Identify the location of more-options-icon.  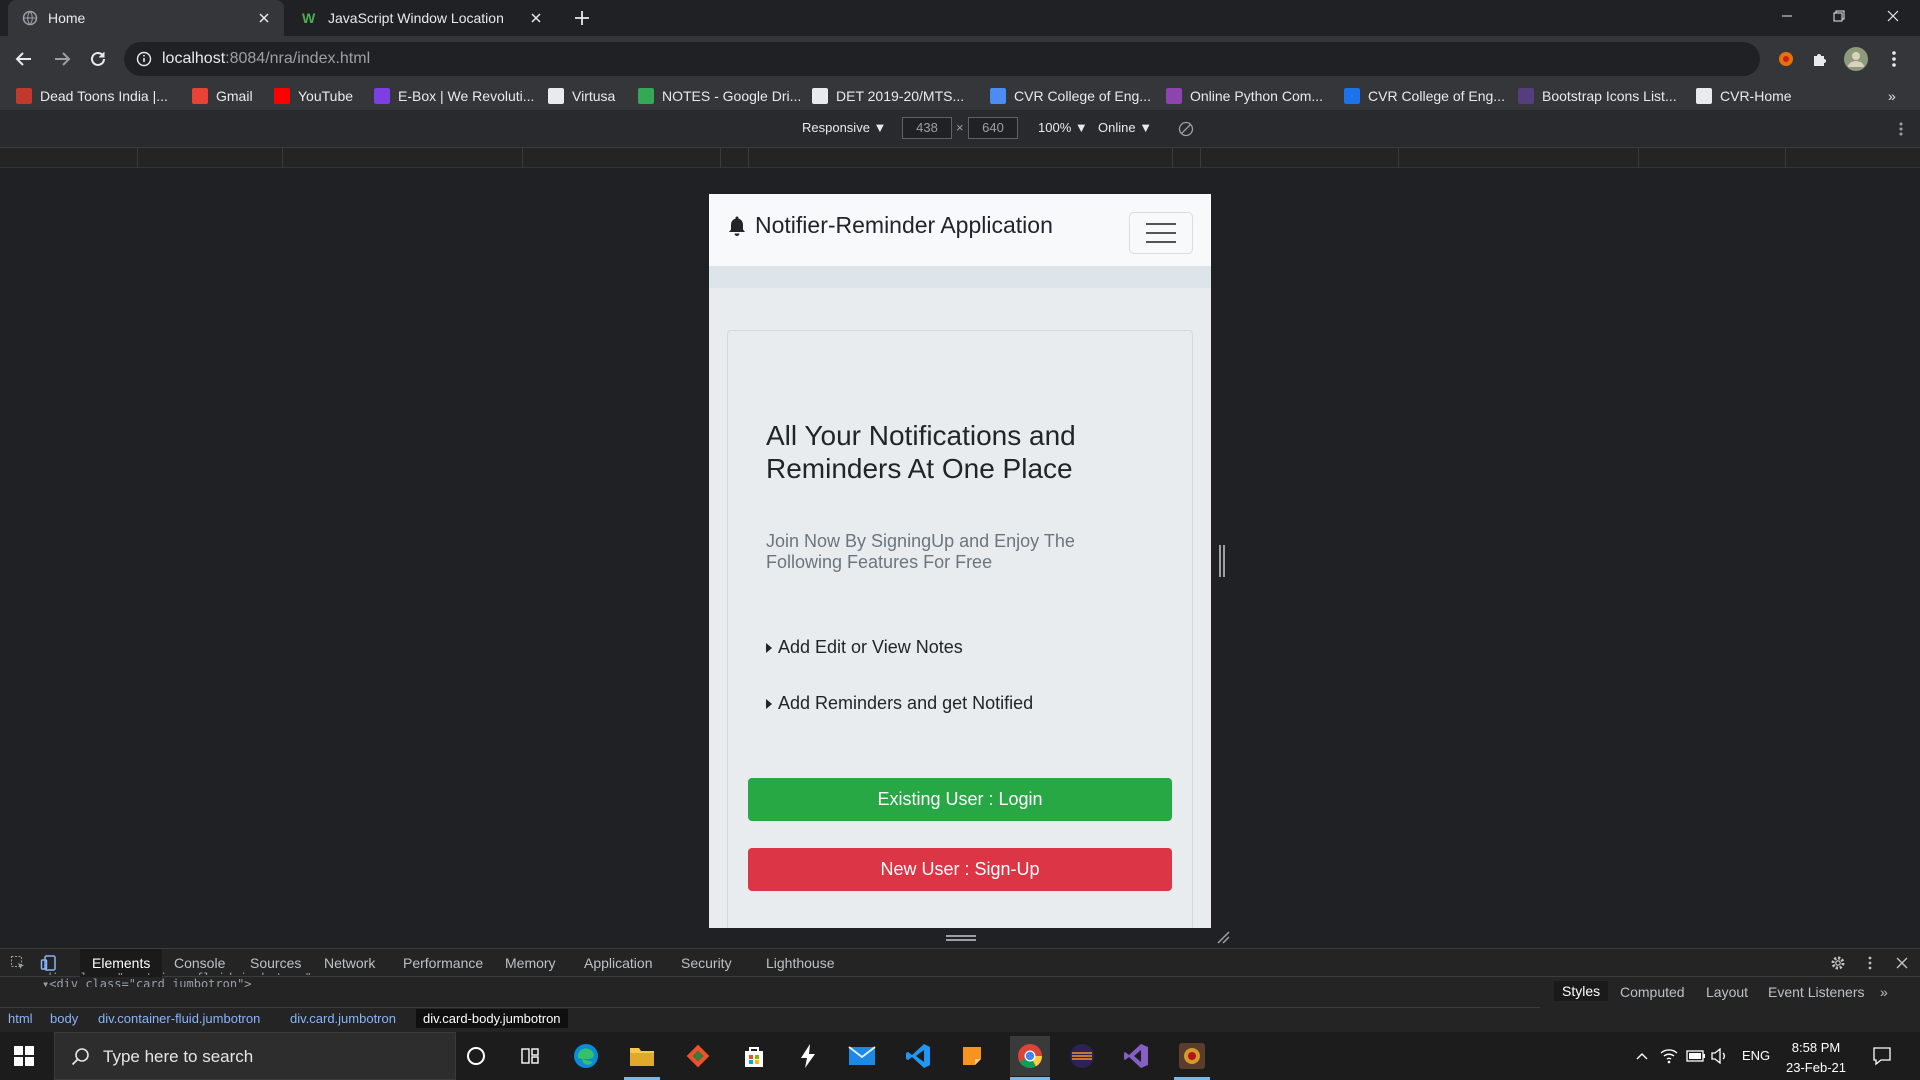
(1901, 129).